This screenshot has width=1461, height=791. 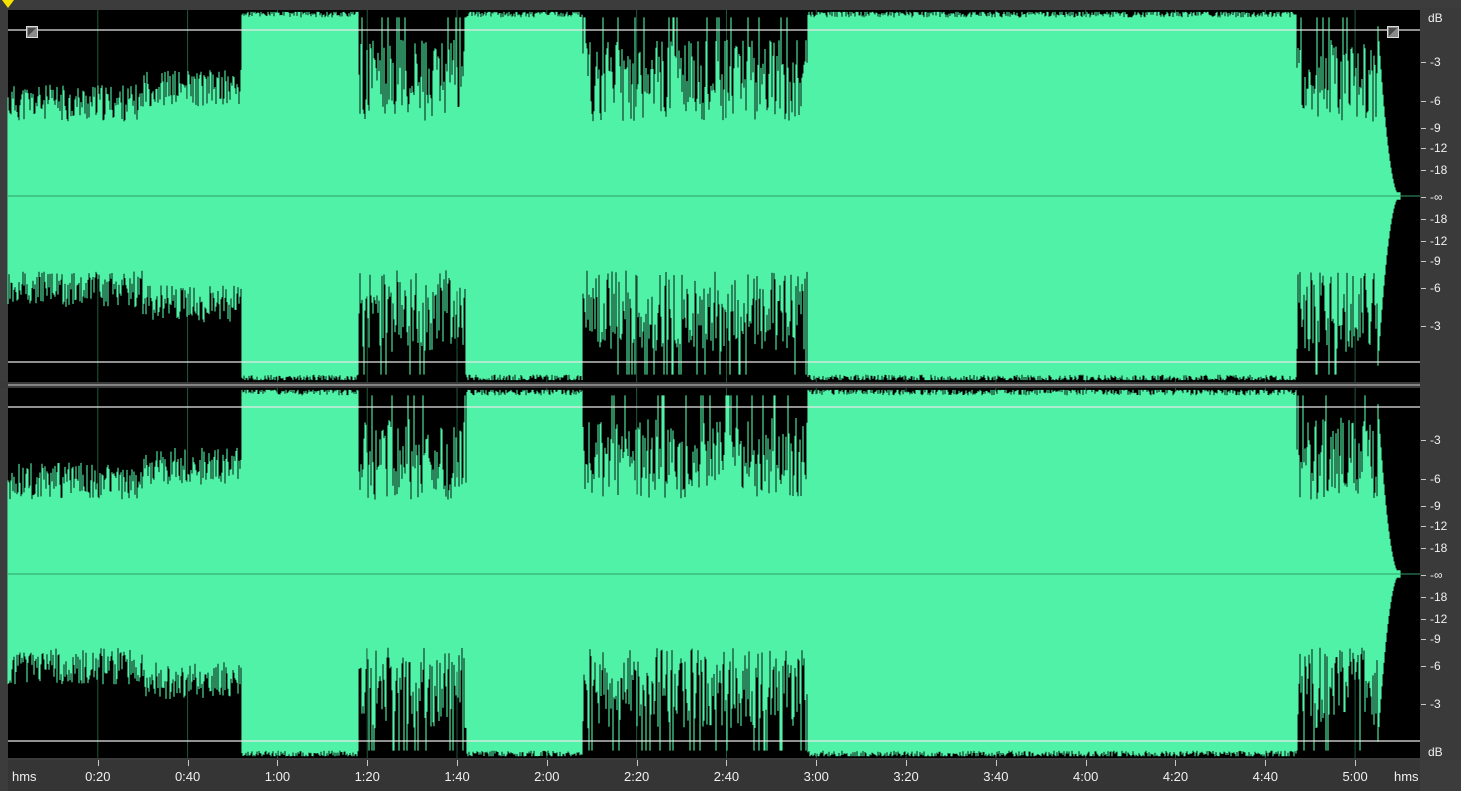 What do you see at coordinates (816, 776) in the screenshot?
I see `time-label: 3:00` at bounding box center [816, 776].